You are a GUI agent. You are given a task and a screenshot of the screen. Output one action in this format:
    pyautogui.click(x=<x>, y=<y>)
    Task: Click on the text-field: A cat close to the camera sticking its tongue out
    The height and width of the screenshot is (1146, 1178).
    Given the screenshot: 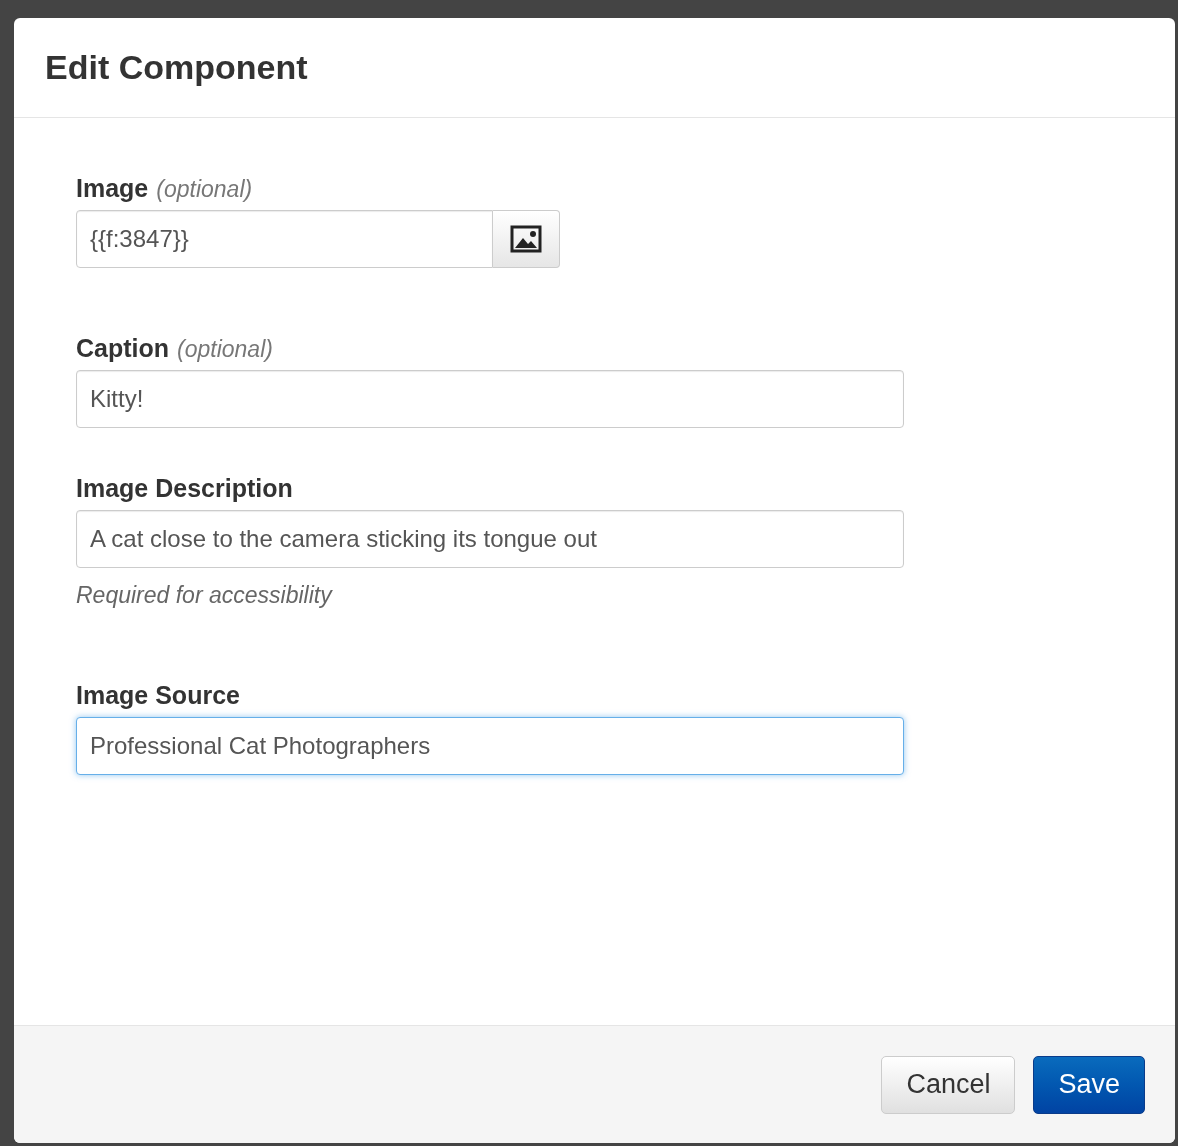 What is the action you would take?
    pyautogui.click(x=490, y=539)
    